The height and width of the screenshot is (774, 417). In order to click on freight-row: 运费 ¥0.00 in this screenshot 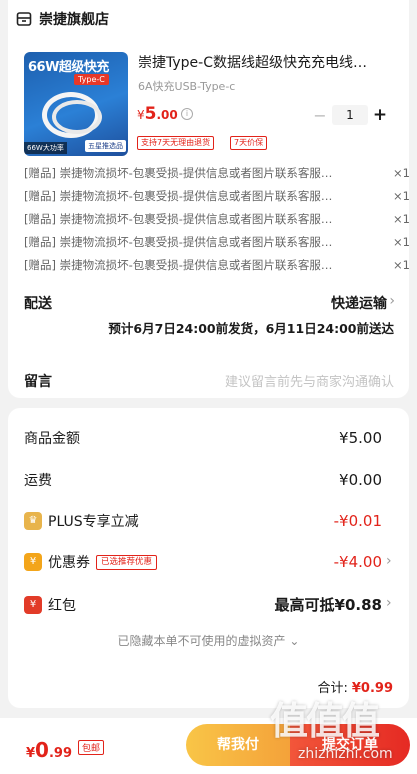, I will do `click(203, 480)`.